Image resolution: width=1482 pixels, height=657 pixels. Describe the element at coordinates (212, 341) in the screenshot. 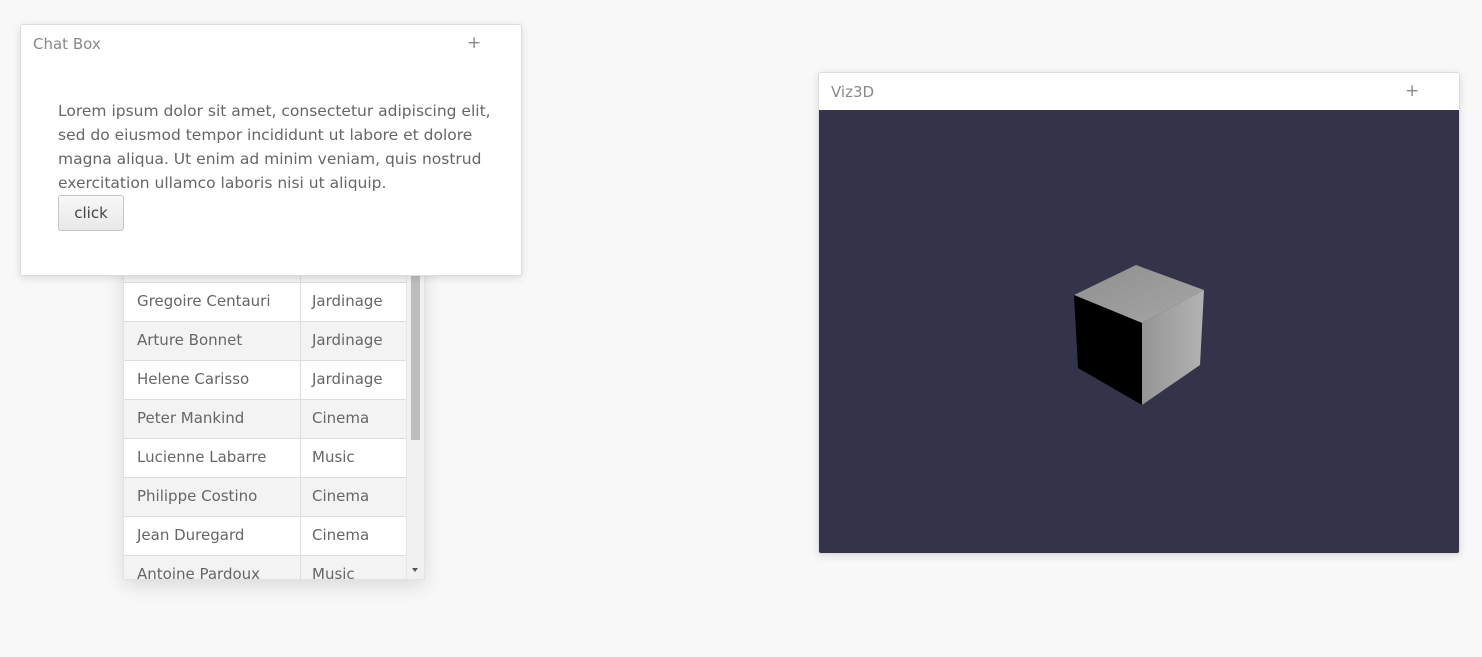

I see `name-cell: Arture Bonnet` at that location.